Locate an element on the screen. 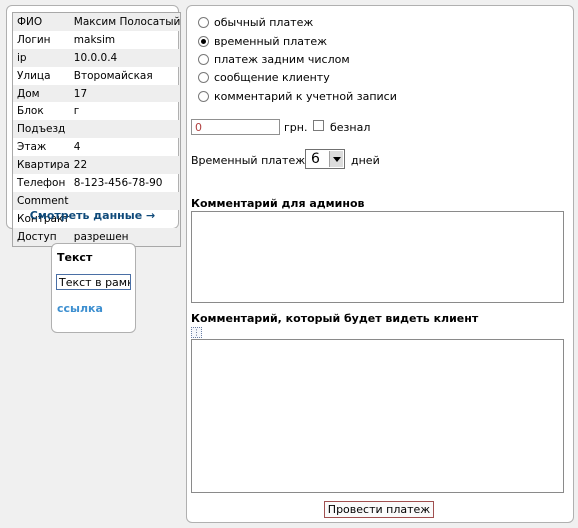  user-info-label: Телефон is located at coordinates (41, 182).